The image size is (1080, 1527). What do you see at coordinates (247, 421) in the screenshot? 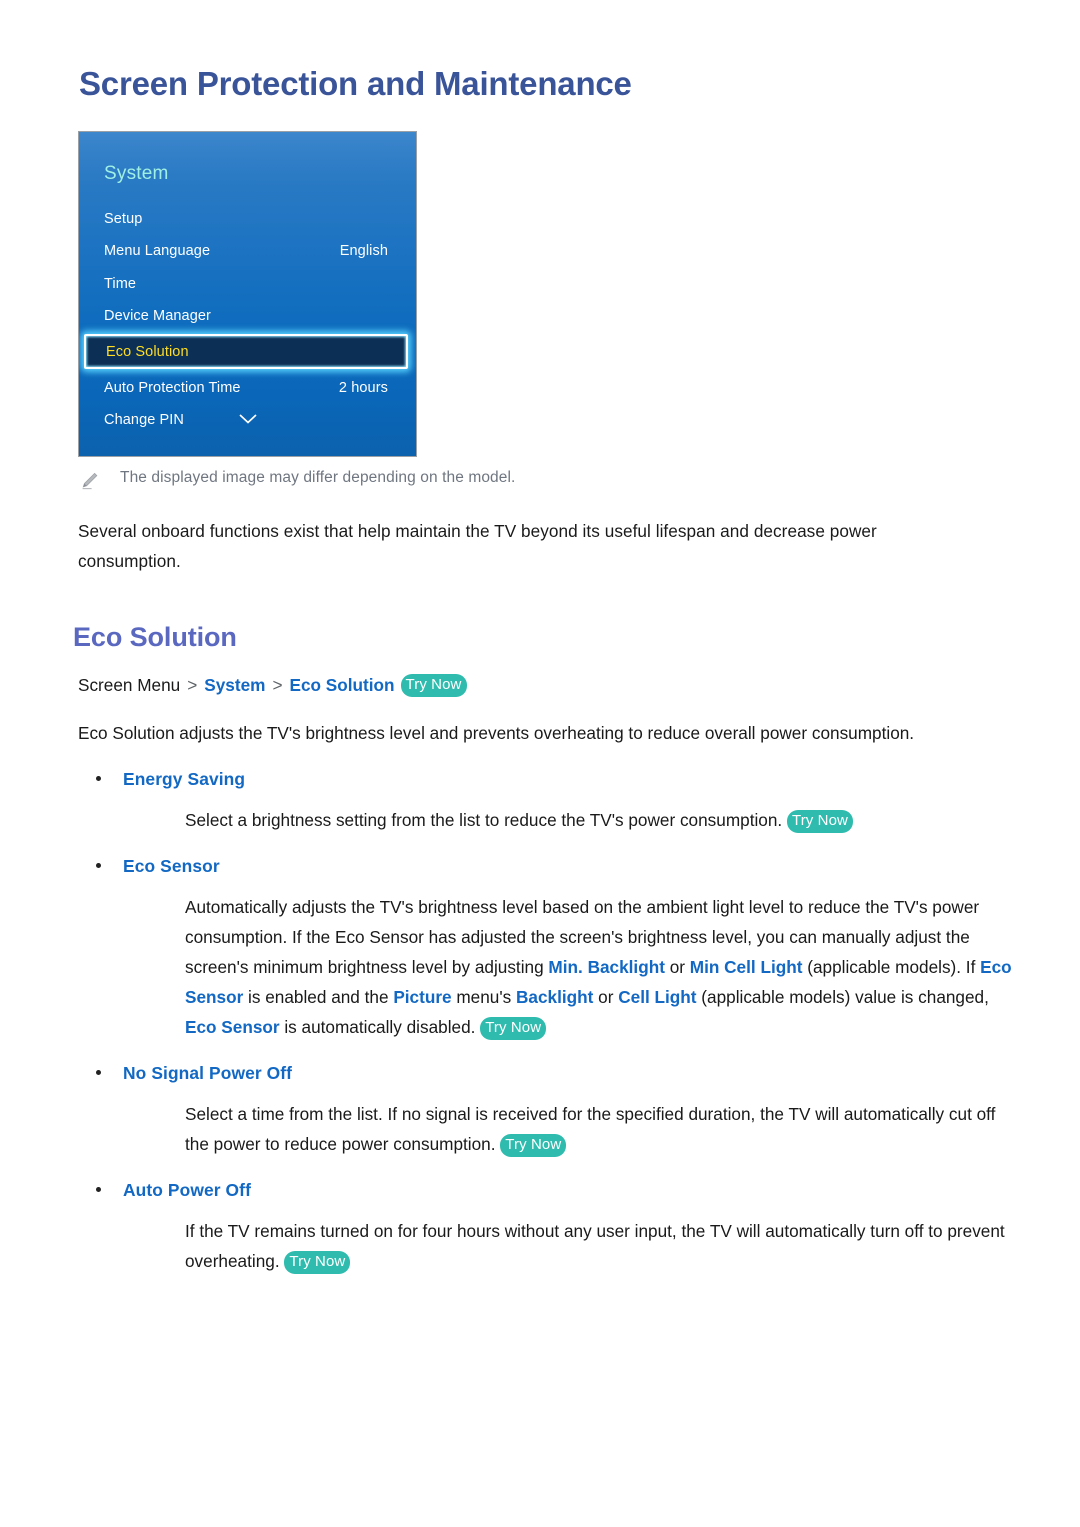
I see `chevron-down-icon` at bounding box center [247, 421].